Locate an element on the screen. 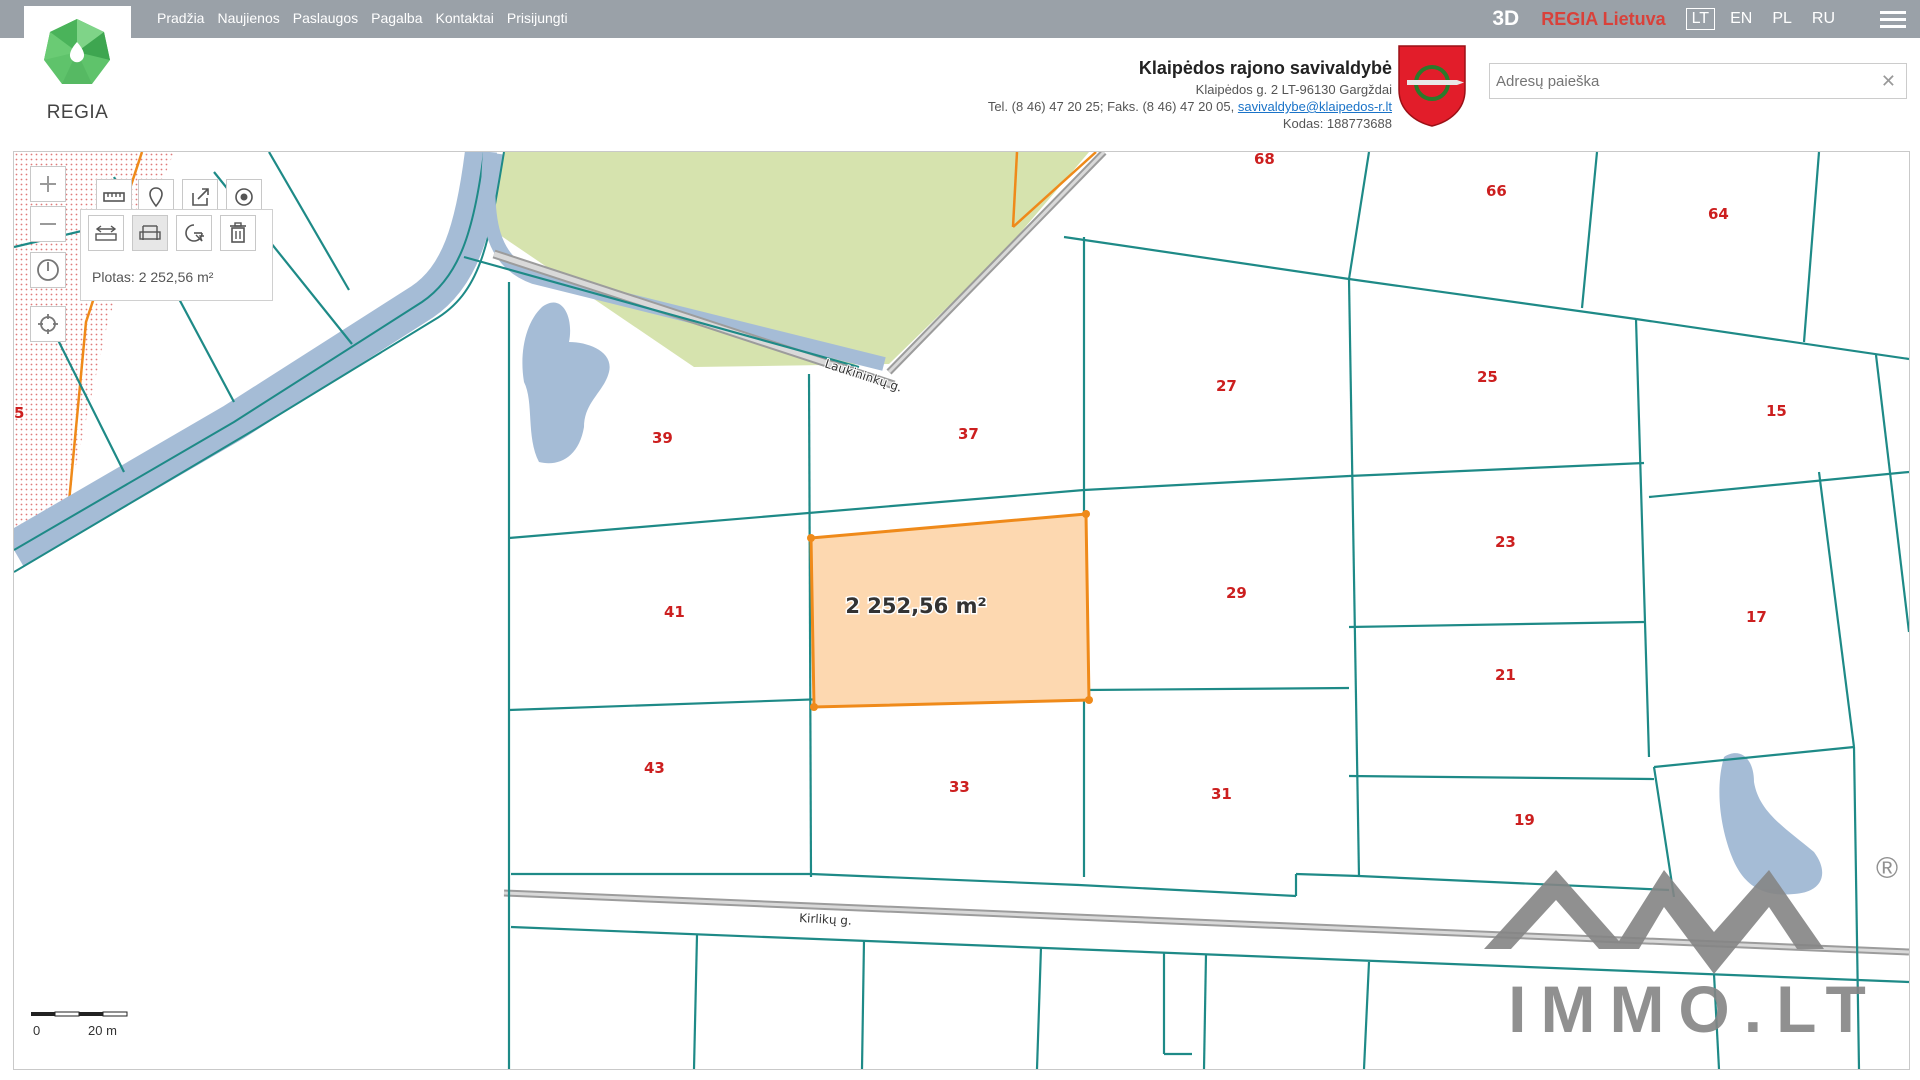 This screenshot has height=1080, width=1920. coat-of-arms-icon is located at coordinates (1432, 86).